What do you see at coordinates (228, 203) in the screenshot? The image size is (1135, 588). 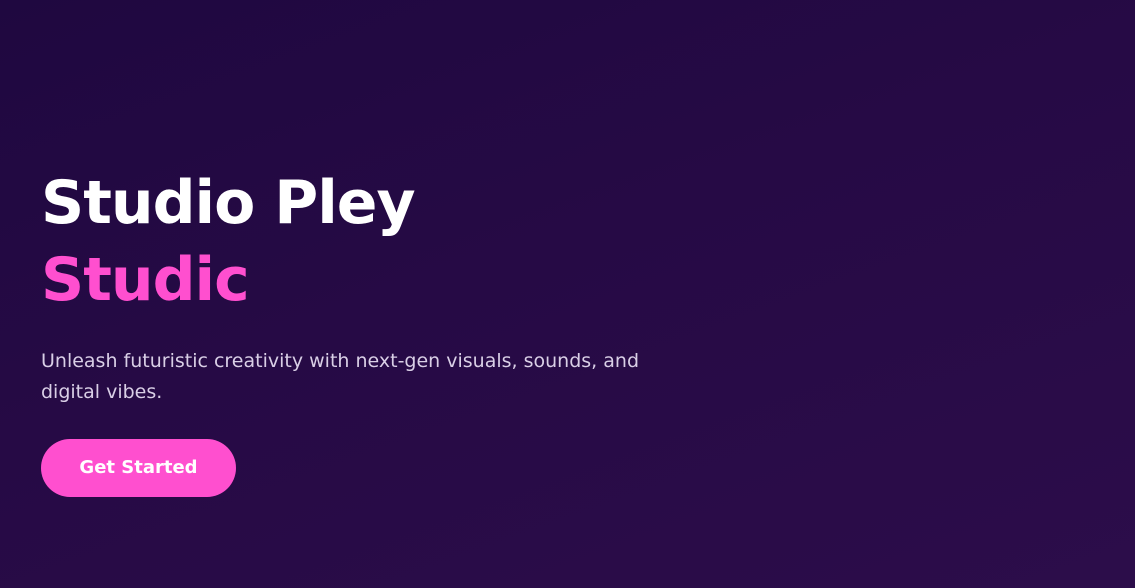 I see `hero-title-line-1: Studio Pley` at bounding box center [228, 203].